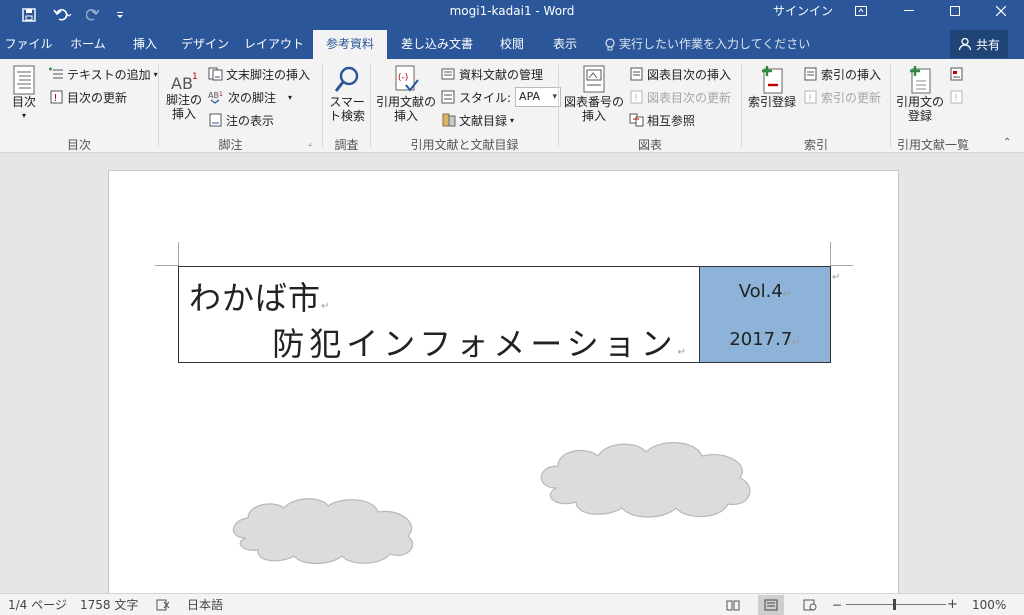 This screenshot has width=1024, height=615. What do you see at coordinates (23, 102) in the screenshot?
I see `toc-label: 目次` at bounding box center [23, 102].